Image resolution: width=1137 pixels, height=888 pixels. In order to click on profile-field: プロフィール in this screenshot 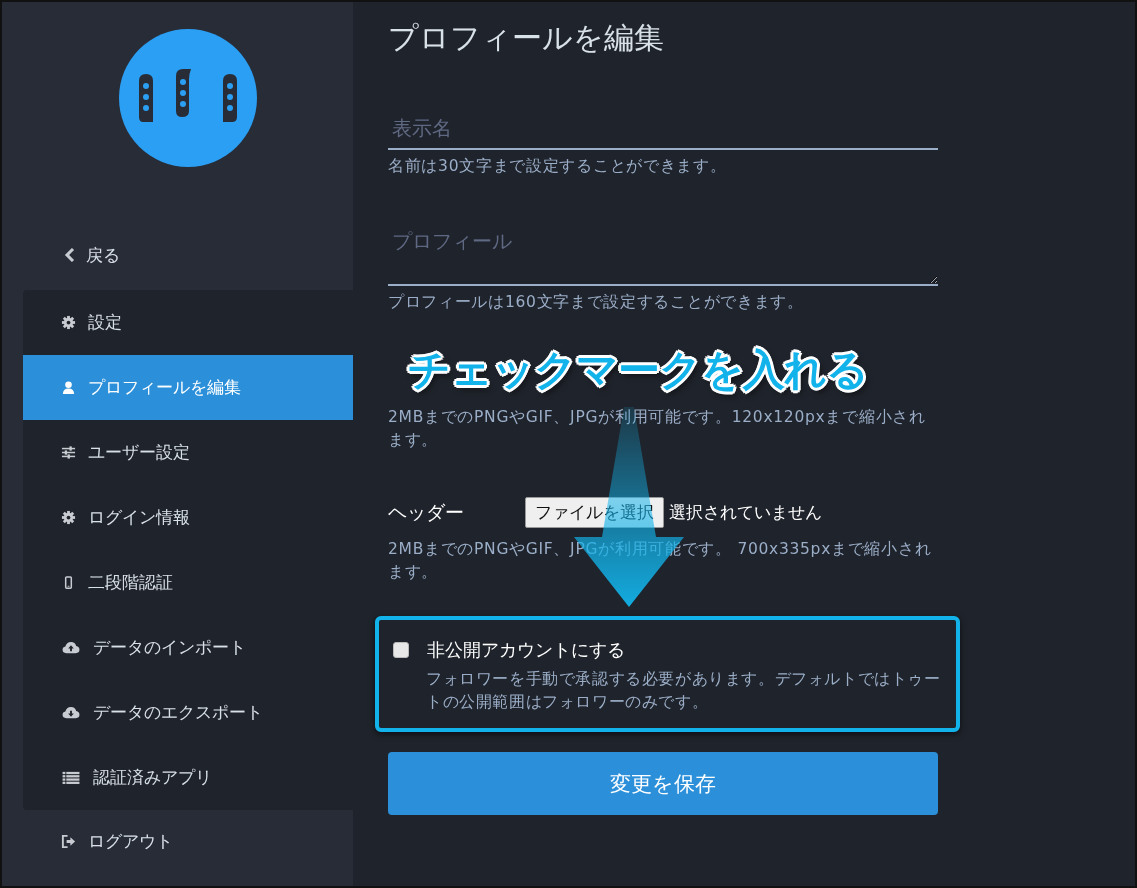, I will do `click(663, 250)`.